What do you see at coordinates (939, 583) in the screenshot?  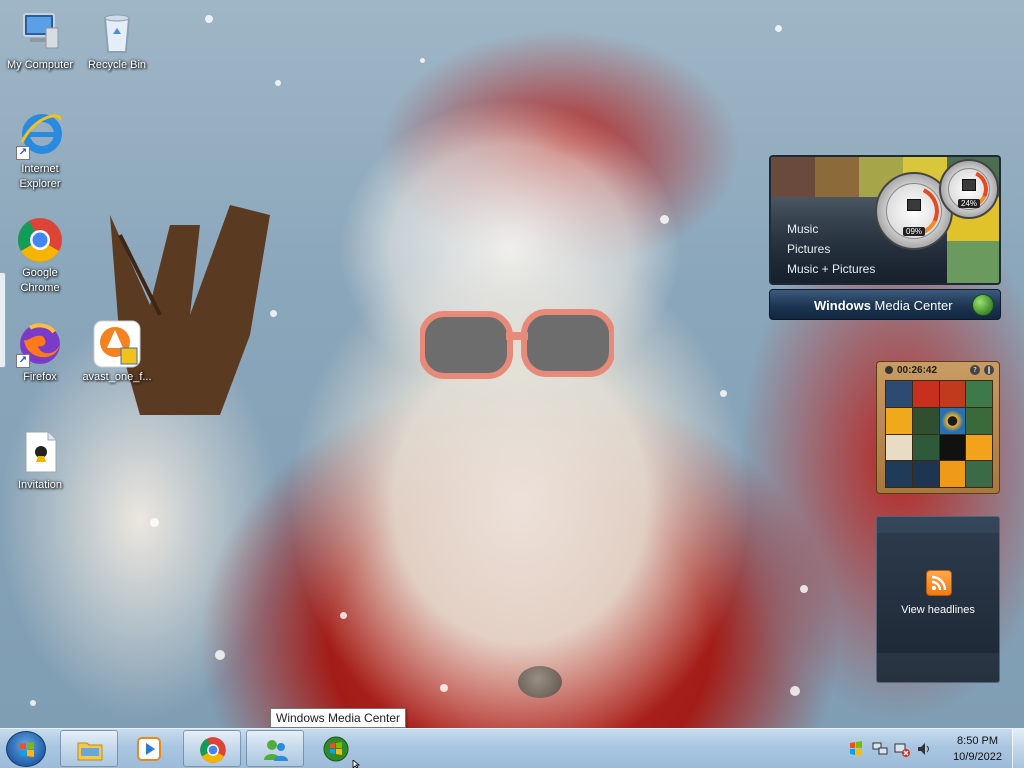 I see `rss-feed-icon` at bounding box center [939, 583].